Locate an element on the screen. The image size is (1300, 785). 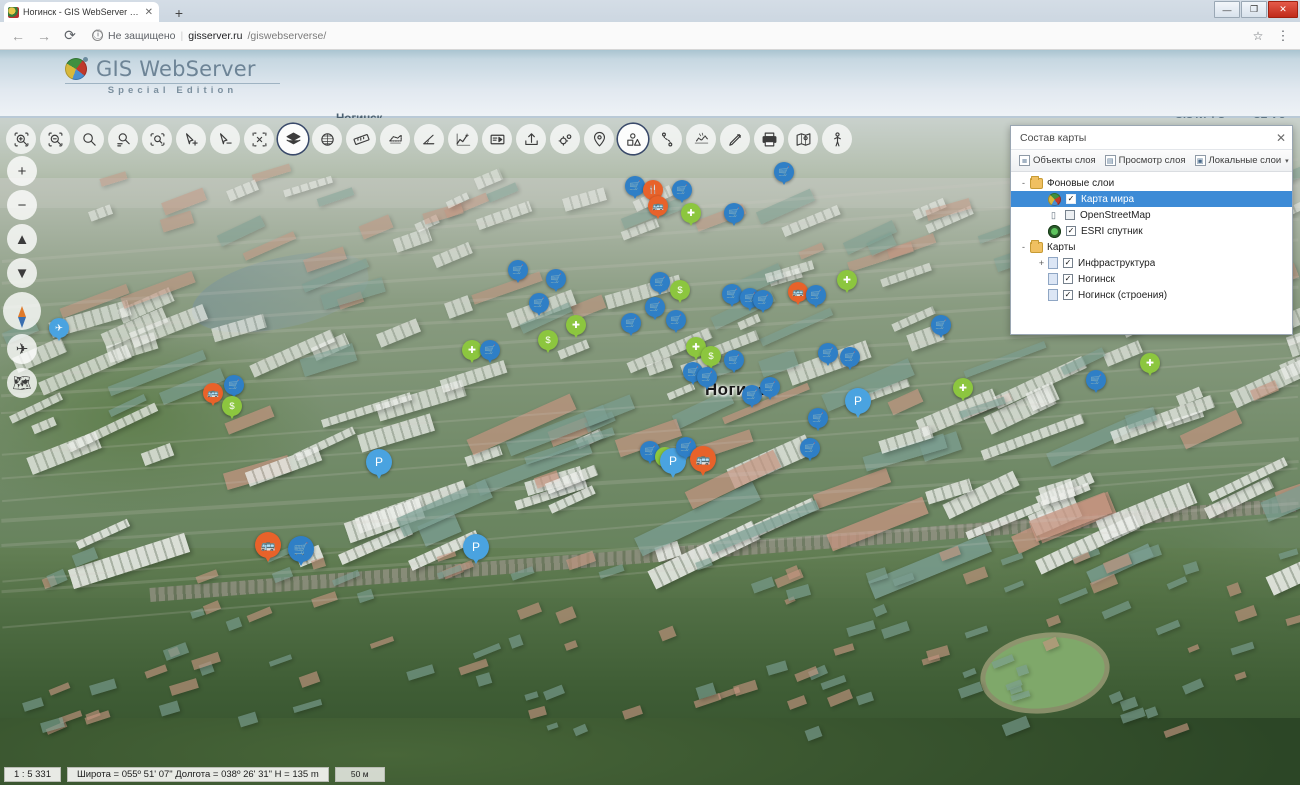
legend-icon is located at coordinates (497, 139).